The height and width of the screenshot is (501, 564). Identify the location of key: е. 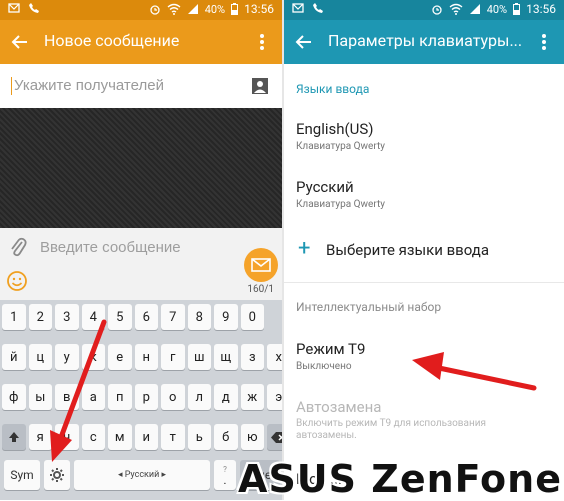
(120, 357).